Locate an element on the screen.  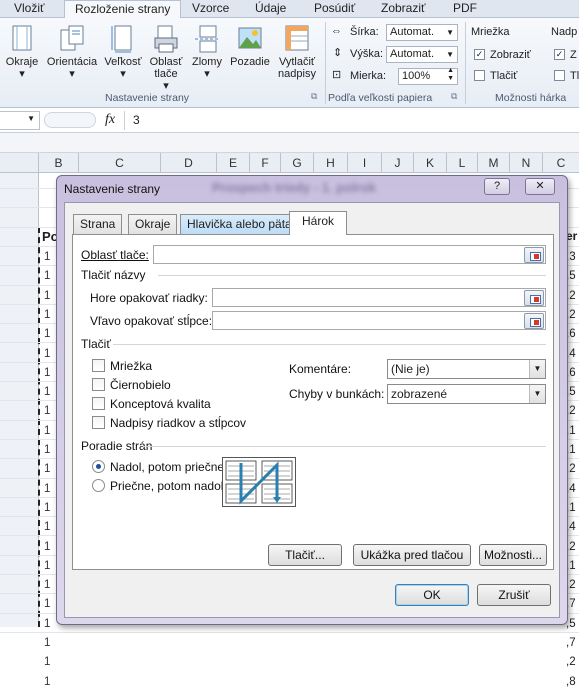
tab-page-layout: Rozloženie strany is located at coordinates (123, 9).